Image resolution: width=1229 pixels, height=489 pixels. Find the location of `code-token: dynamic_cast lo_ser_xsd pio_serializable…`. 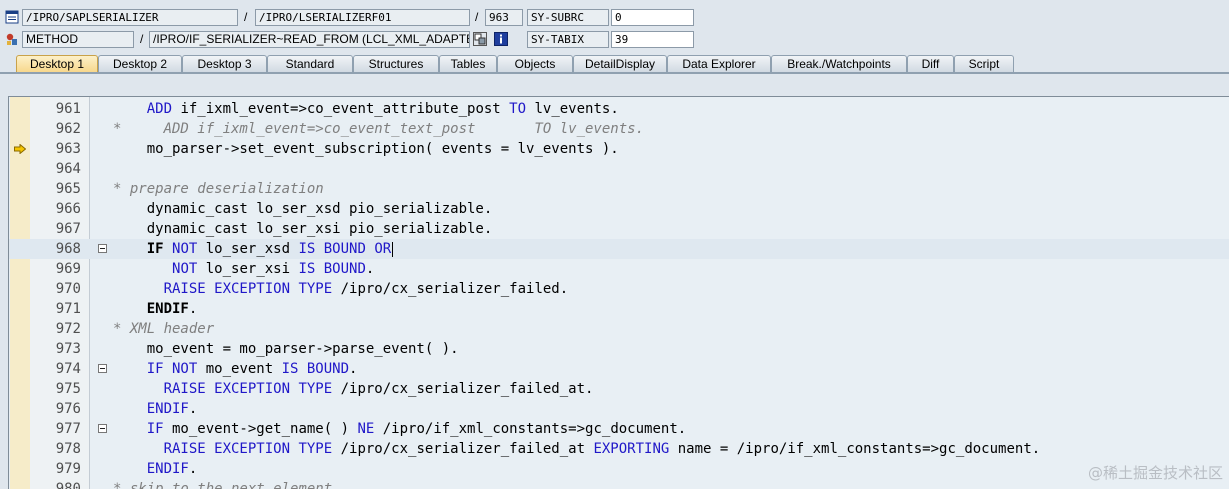

code-token: dynamic_cast lo_ser_xsd pio_serializable… is located at coordinates (303, 209).